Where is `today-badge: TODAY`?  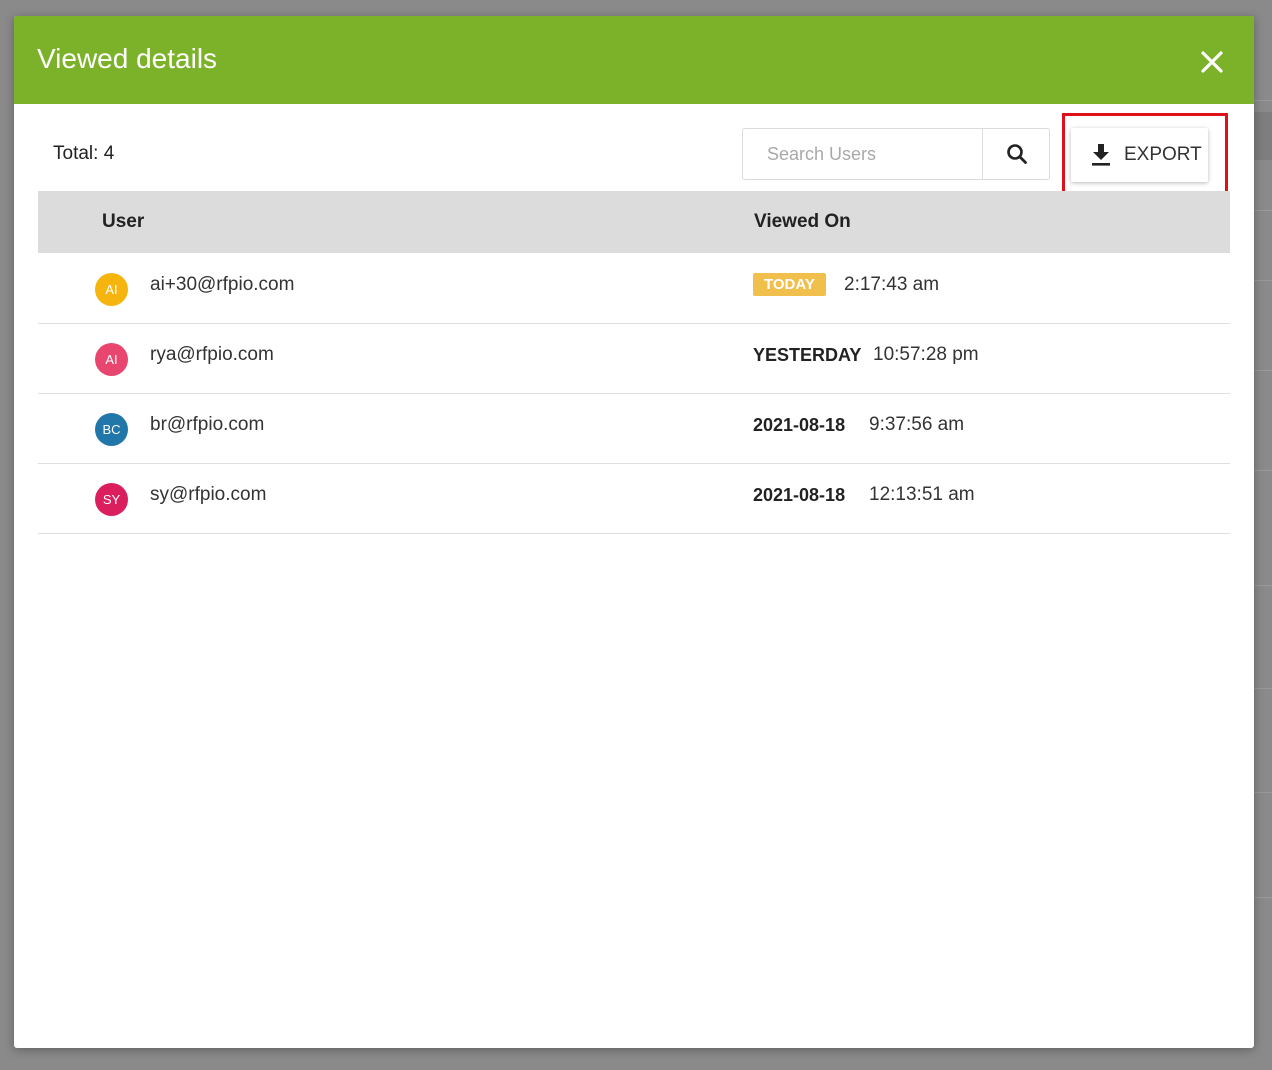
today-badge: TODAY is located at coordinates (789, 284).